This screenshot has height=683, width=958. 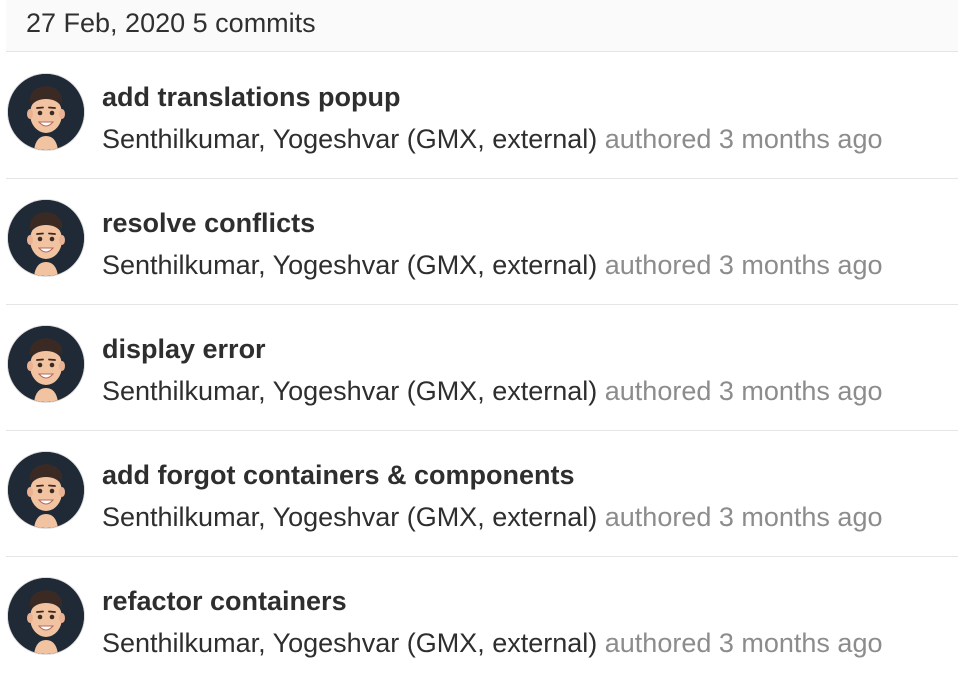 What do you see at coordinates (482, 26) in the screenshot?
I see `commit-day-header: 27 Feb, 2020 5 commits` at bounding box center [482, 26].